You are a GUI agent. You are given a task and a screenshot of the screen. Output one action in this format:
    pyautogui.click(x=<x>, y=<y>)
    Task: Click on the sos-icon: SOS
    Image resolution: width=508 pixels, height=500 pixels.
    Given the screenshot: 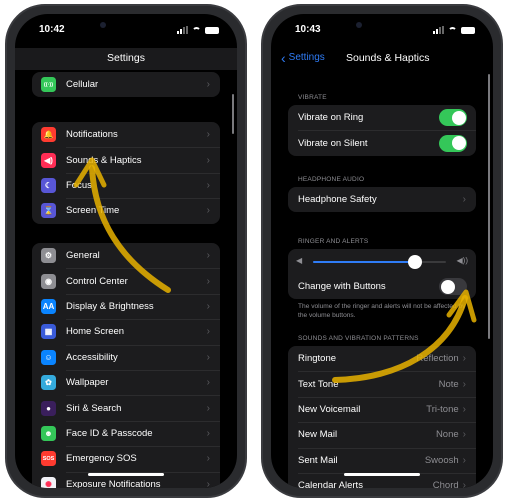 What is the action you would take?
    pyautogui.click(x=48, y=459)
    